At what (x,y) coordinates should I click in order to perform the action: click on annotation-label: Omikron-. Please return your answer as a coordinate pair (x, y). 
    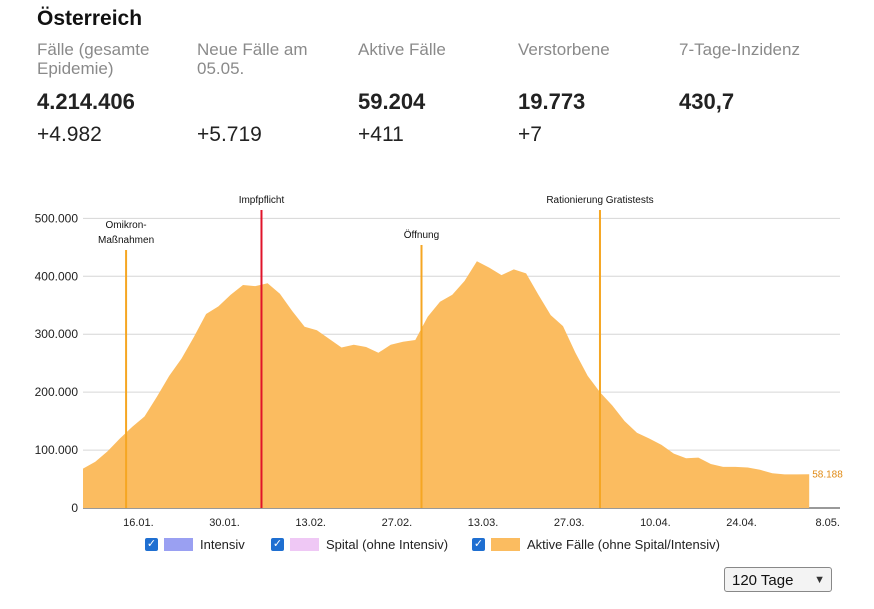
    Looking at the image, I should click on (126, 225).